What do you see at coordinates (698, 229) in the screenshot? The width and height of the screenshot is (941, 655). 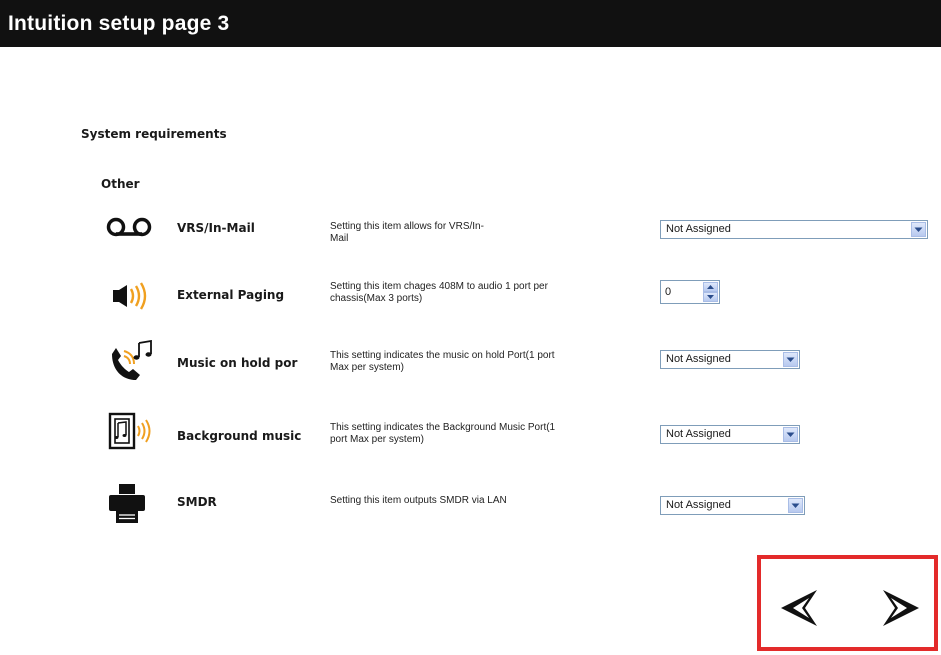 I see `vrs-select-value: Not Assigned` at bounding box center [698, 229].